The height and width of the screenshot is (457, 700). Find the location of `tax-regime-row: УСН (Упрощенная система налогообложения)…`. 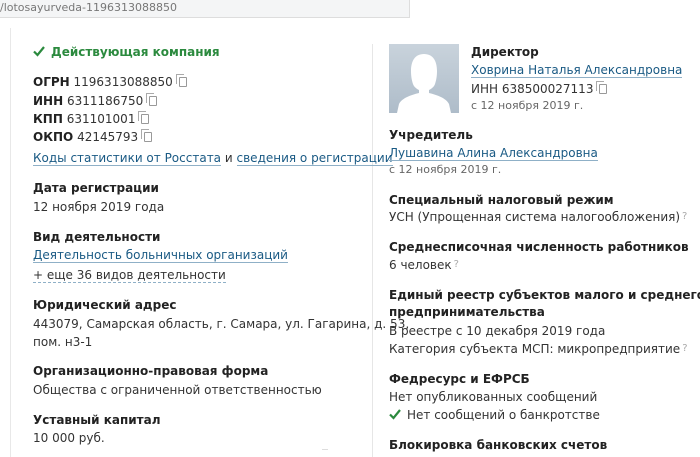

tax-regime-row: УСН (Упрощенная система налогообложения)… is located at coordinates (538, 217).